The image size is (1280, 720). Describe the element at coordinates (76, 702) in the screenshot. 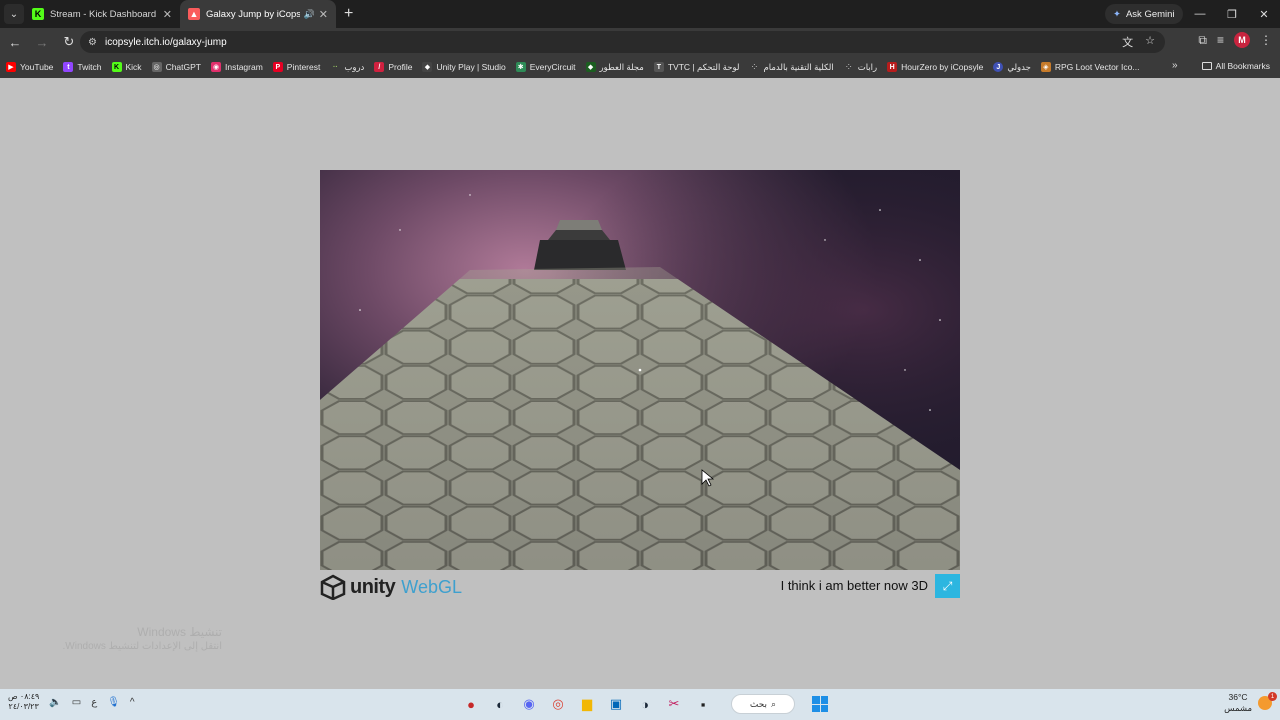

I see `network-icon: ▭` at that location.